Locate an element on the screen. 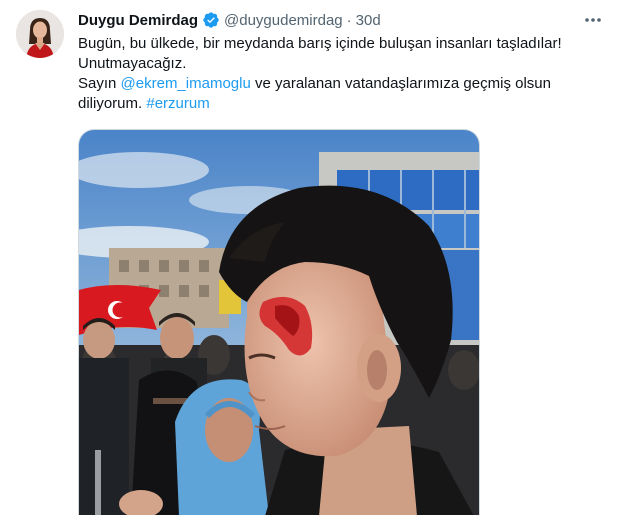 This screenshot has width=620, height=515. tweet-line: Unutmayacağız. is located at coordinates (132, 63).